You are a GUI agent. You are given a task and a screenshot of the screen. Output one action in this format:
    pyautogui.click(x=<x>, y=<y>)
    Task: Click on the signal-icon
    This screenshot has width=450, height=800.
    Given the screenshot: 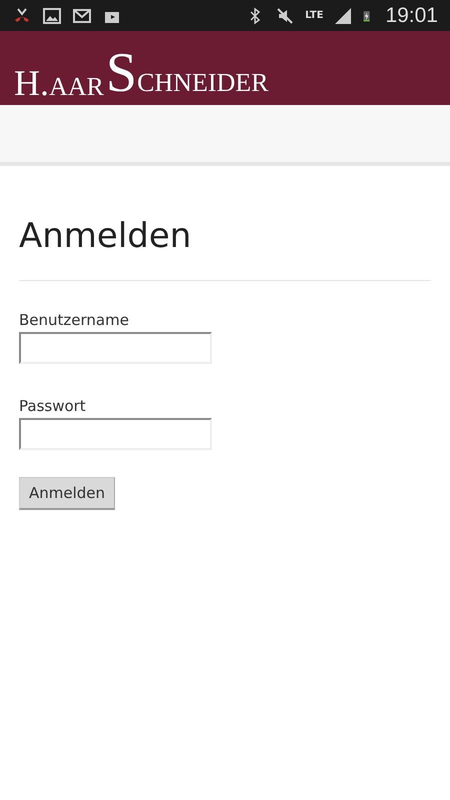 What is the action you would take?
    pyautogui.click(x=343, y=16)
    